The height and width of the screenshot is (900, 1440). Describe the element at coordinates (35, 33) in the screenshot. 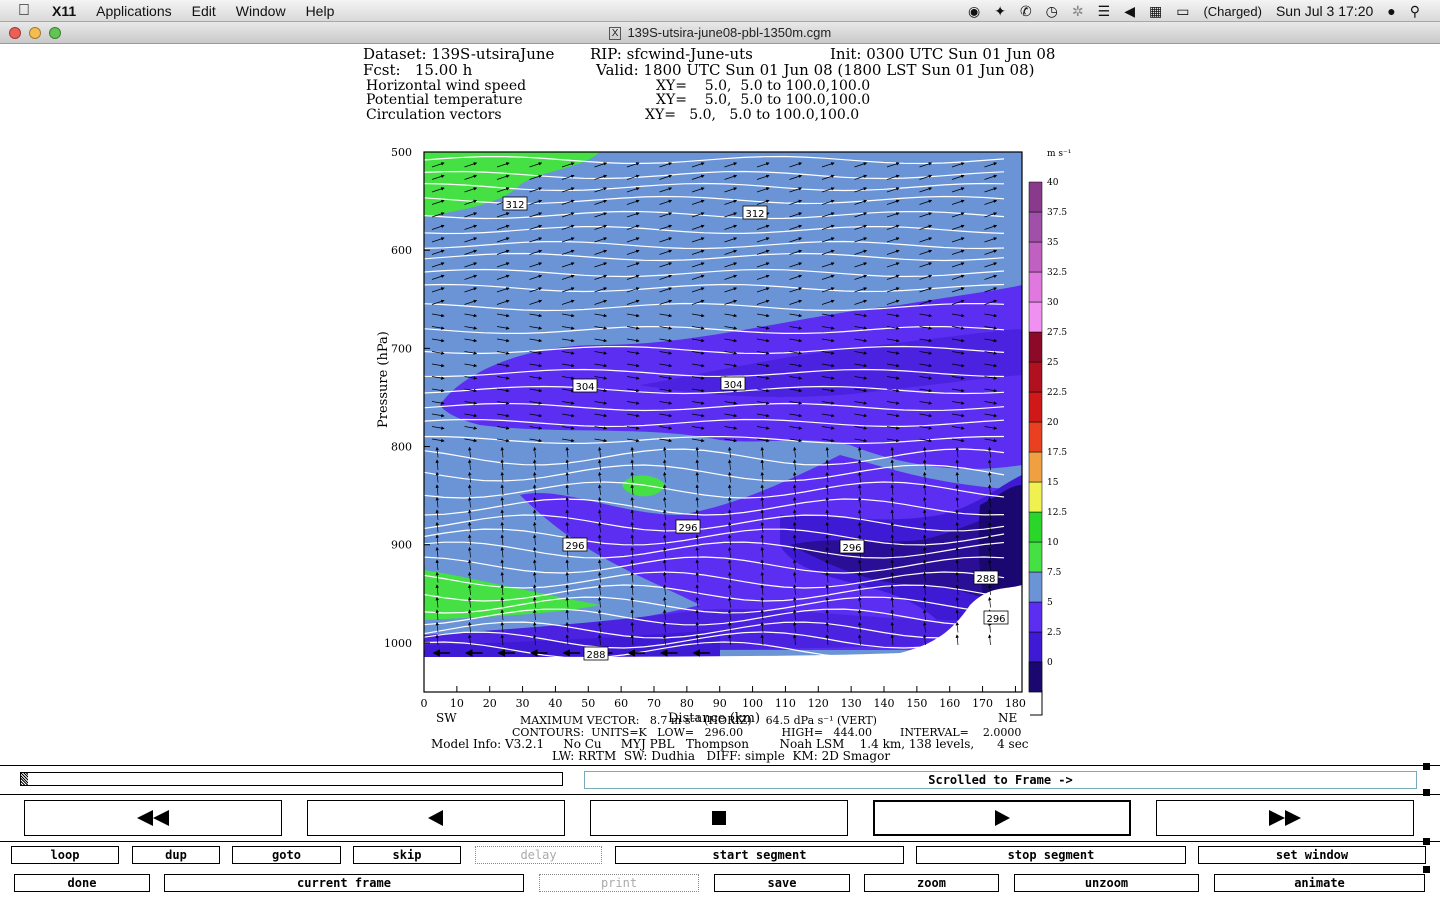

I see `minimize-window-button` at that location.